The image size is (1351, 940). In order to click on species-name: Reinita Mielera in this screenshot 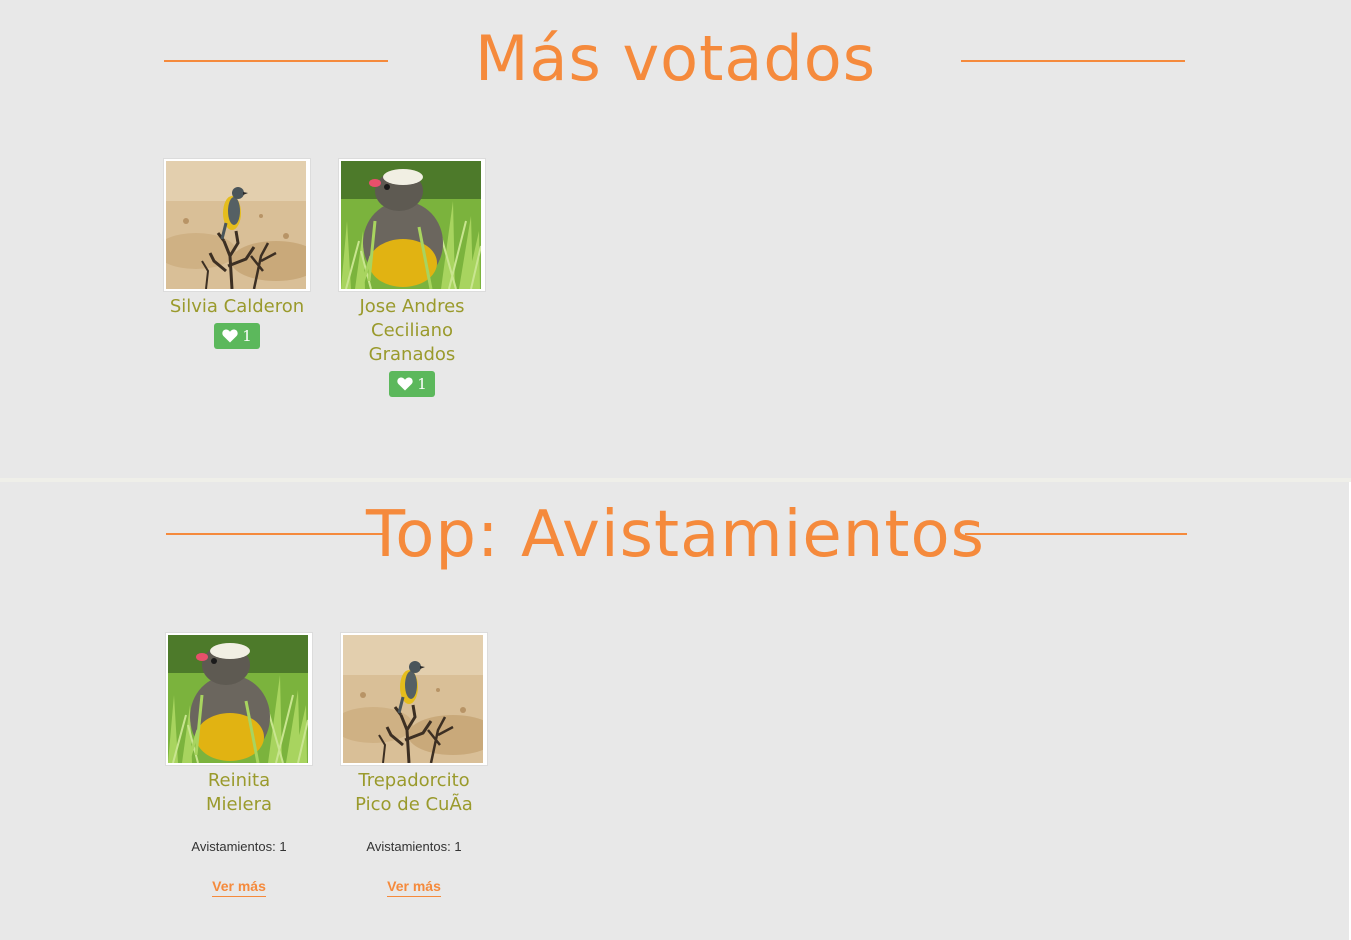, I will do `click(239, 793)`.